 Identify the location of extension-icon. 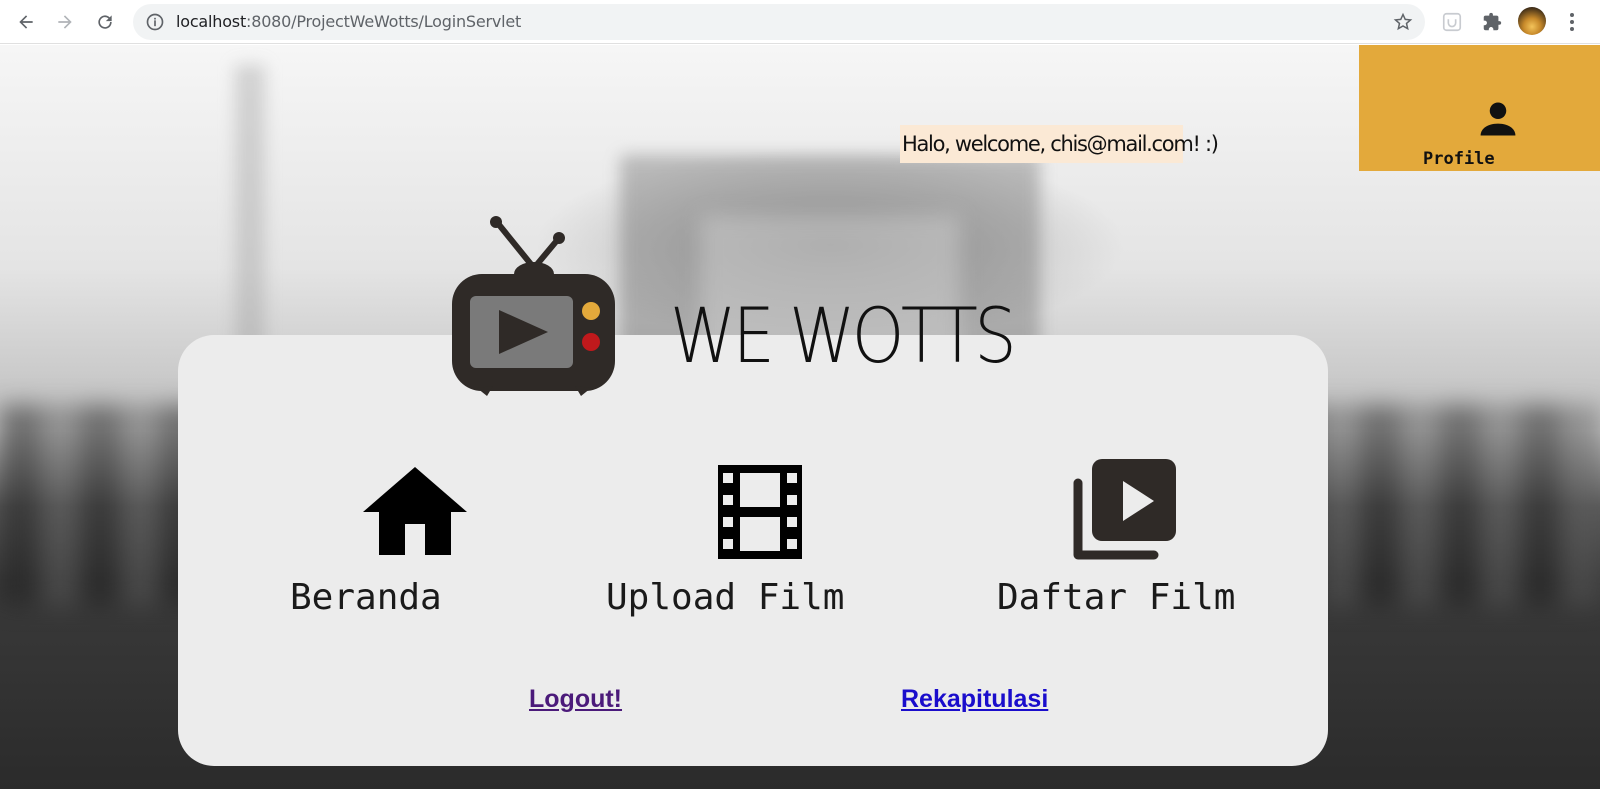
(1452, 22).